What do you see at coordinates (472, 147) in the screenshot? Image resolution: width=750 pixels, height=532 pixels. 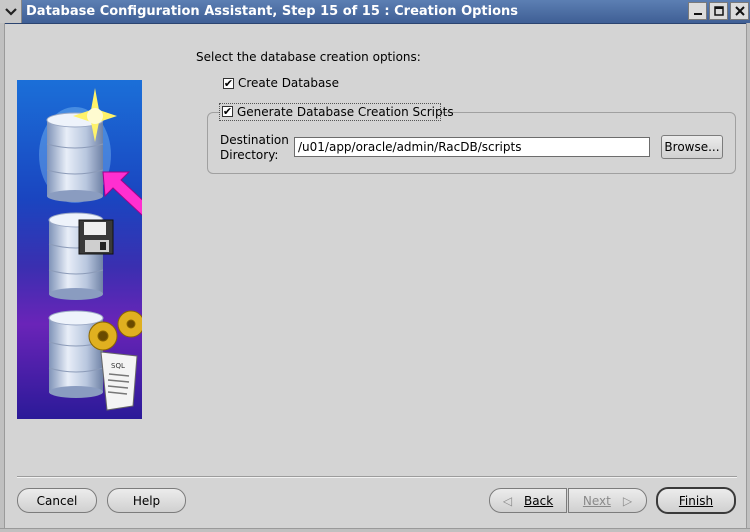 I see `destination-directory-input: /u01/app/oracle/admin/RacDB/scripts` at bounding box center [472, 147].